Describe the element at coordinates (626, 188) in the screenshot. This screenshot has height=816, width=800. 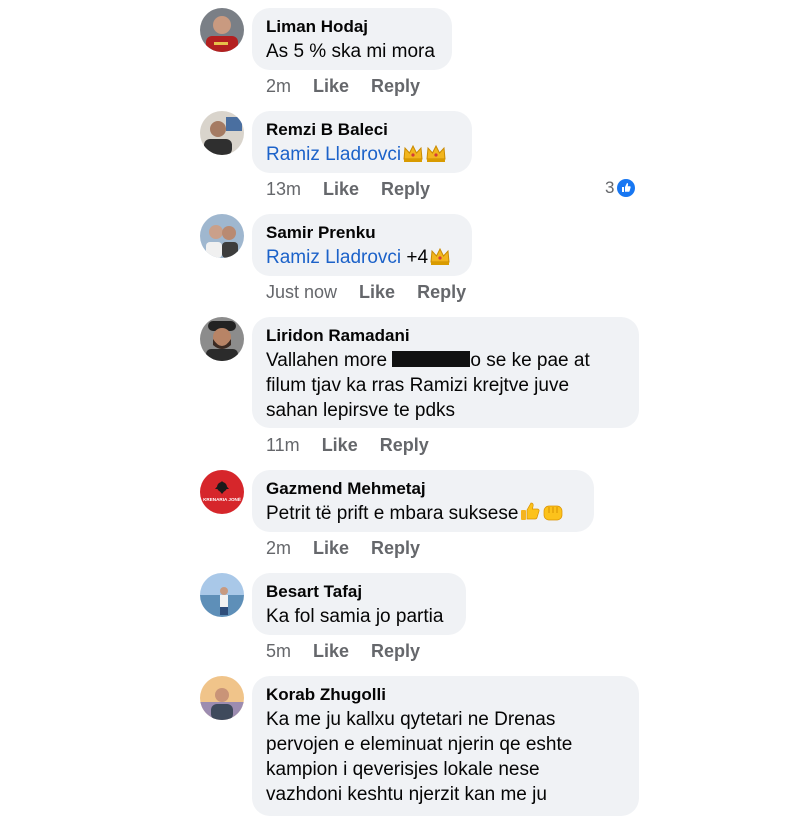
I see `like-reaction-icon` at that location.